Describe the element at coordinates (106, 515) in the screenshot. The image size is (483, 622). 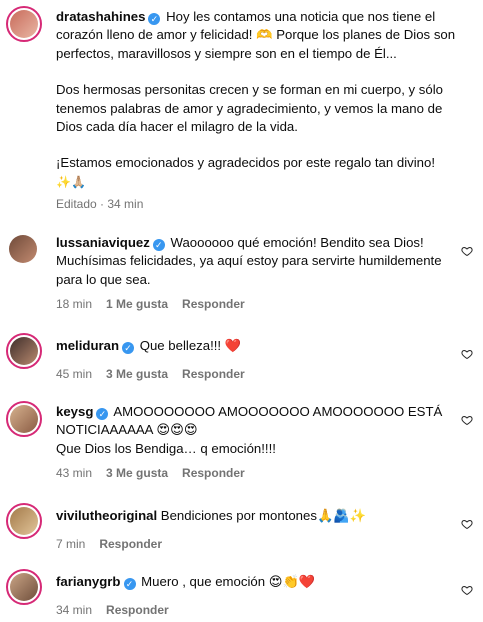
I see `username: vivilutheoriginal` at that location.